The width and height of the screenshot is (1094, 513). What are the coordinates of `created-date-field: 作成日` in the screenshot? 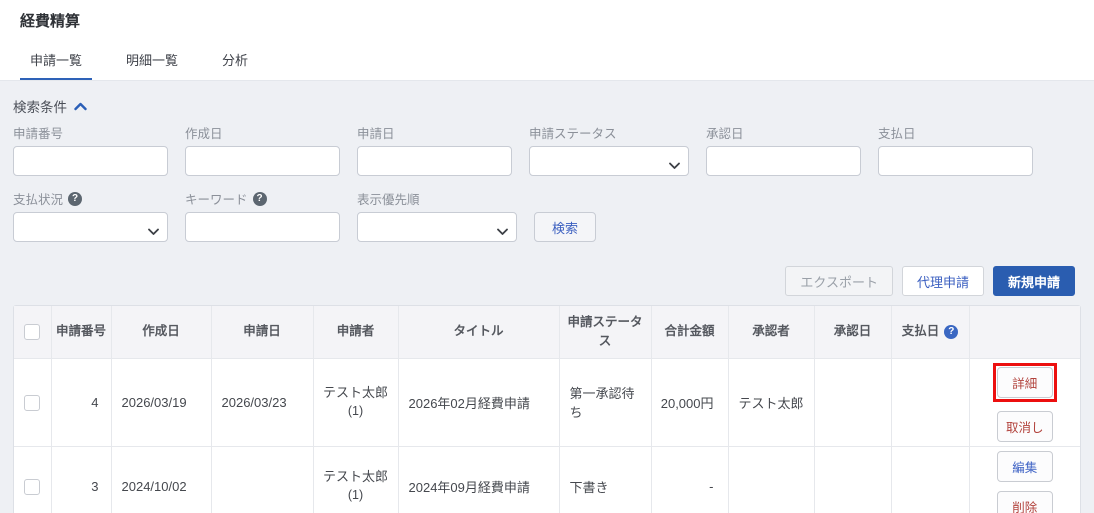 It's located at (262, 150).